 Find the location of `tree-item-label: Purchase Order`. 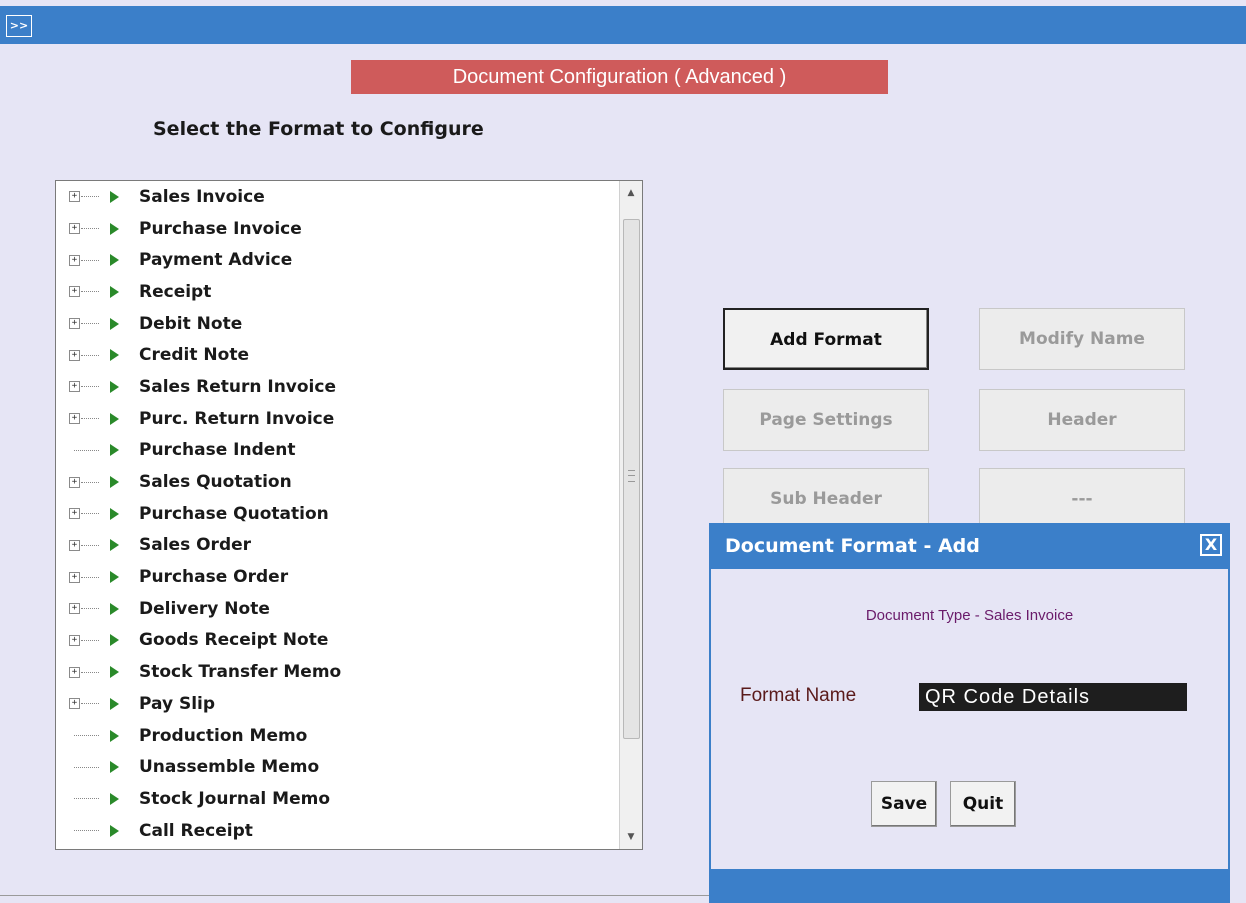

tree-item-label: Purchase Order is located at coordinates (214, 577).